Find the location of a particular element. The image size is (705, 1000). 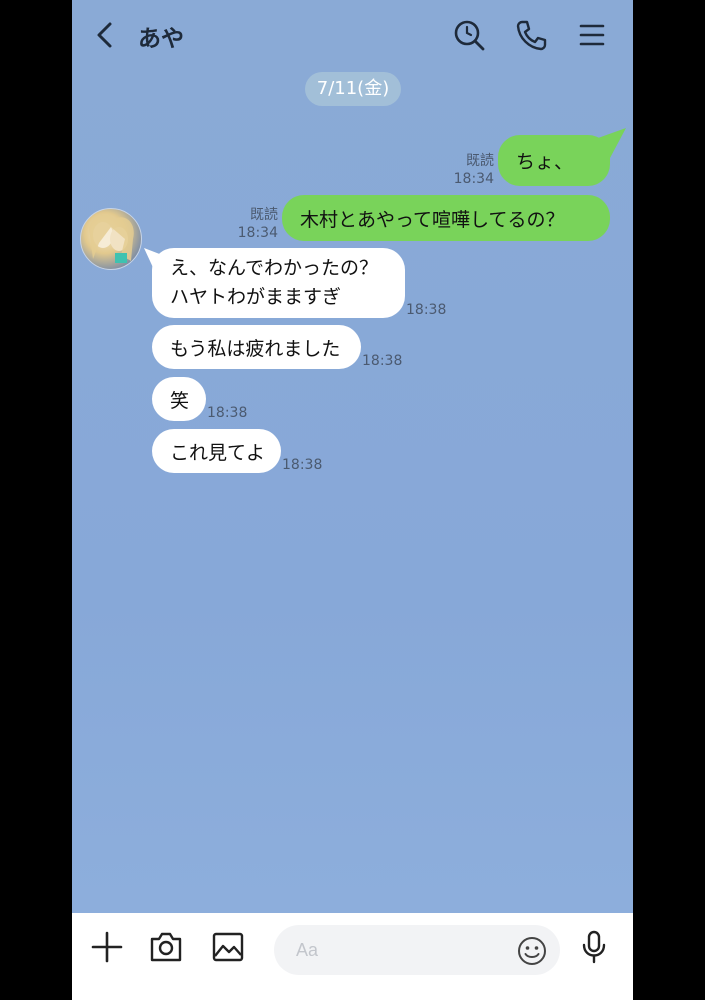

chat-title: あや is located at coordinates (161, 39).